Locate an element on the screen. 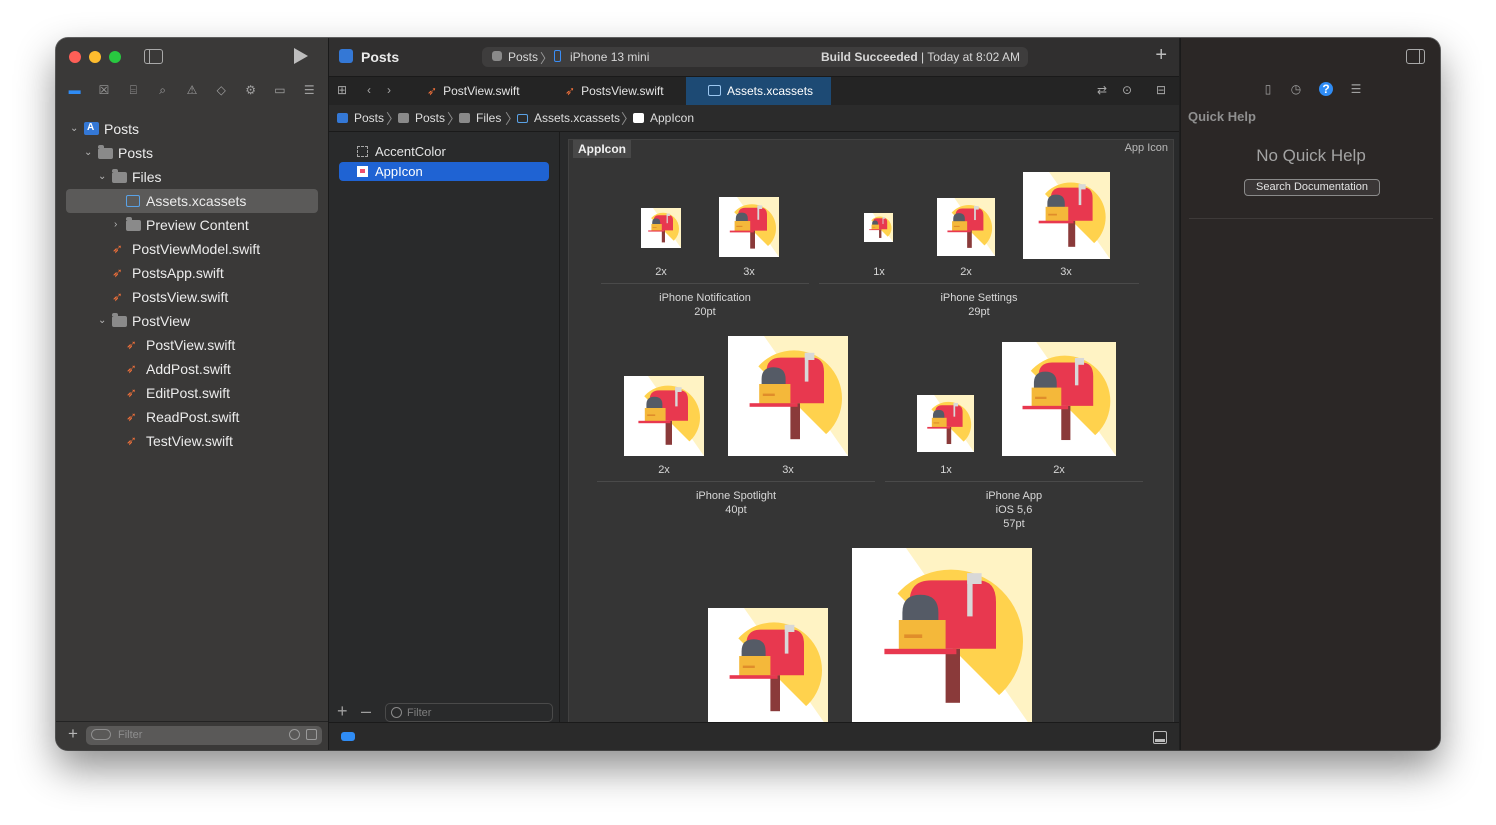 The image size is (1496, 825). tree-item-file: ➶ PostsView.swift is located at coordinates (192, 297).